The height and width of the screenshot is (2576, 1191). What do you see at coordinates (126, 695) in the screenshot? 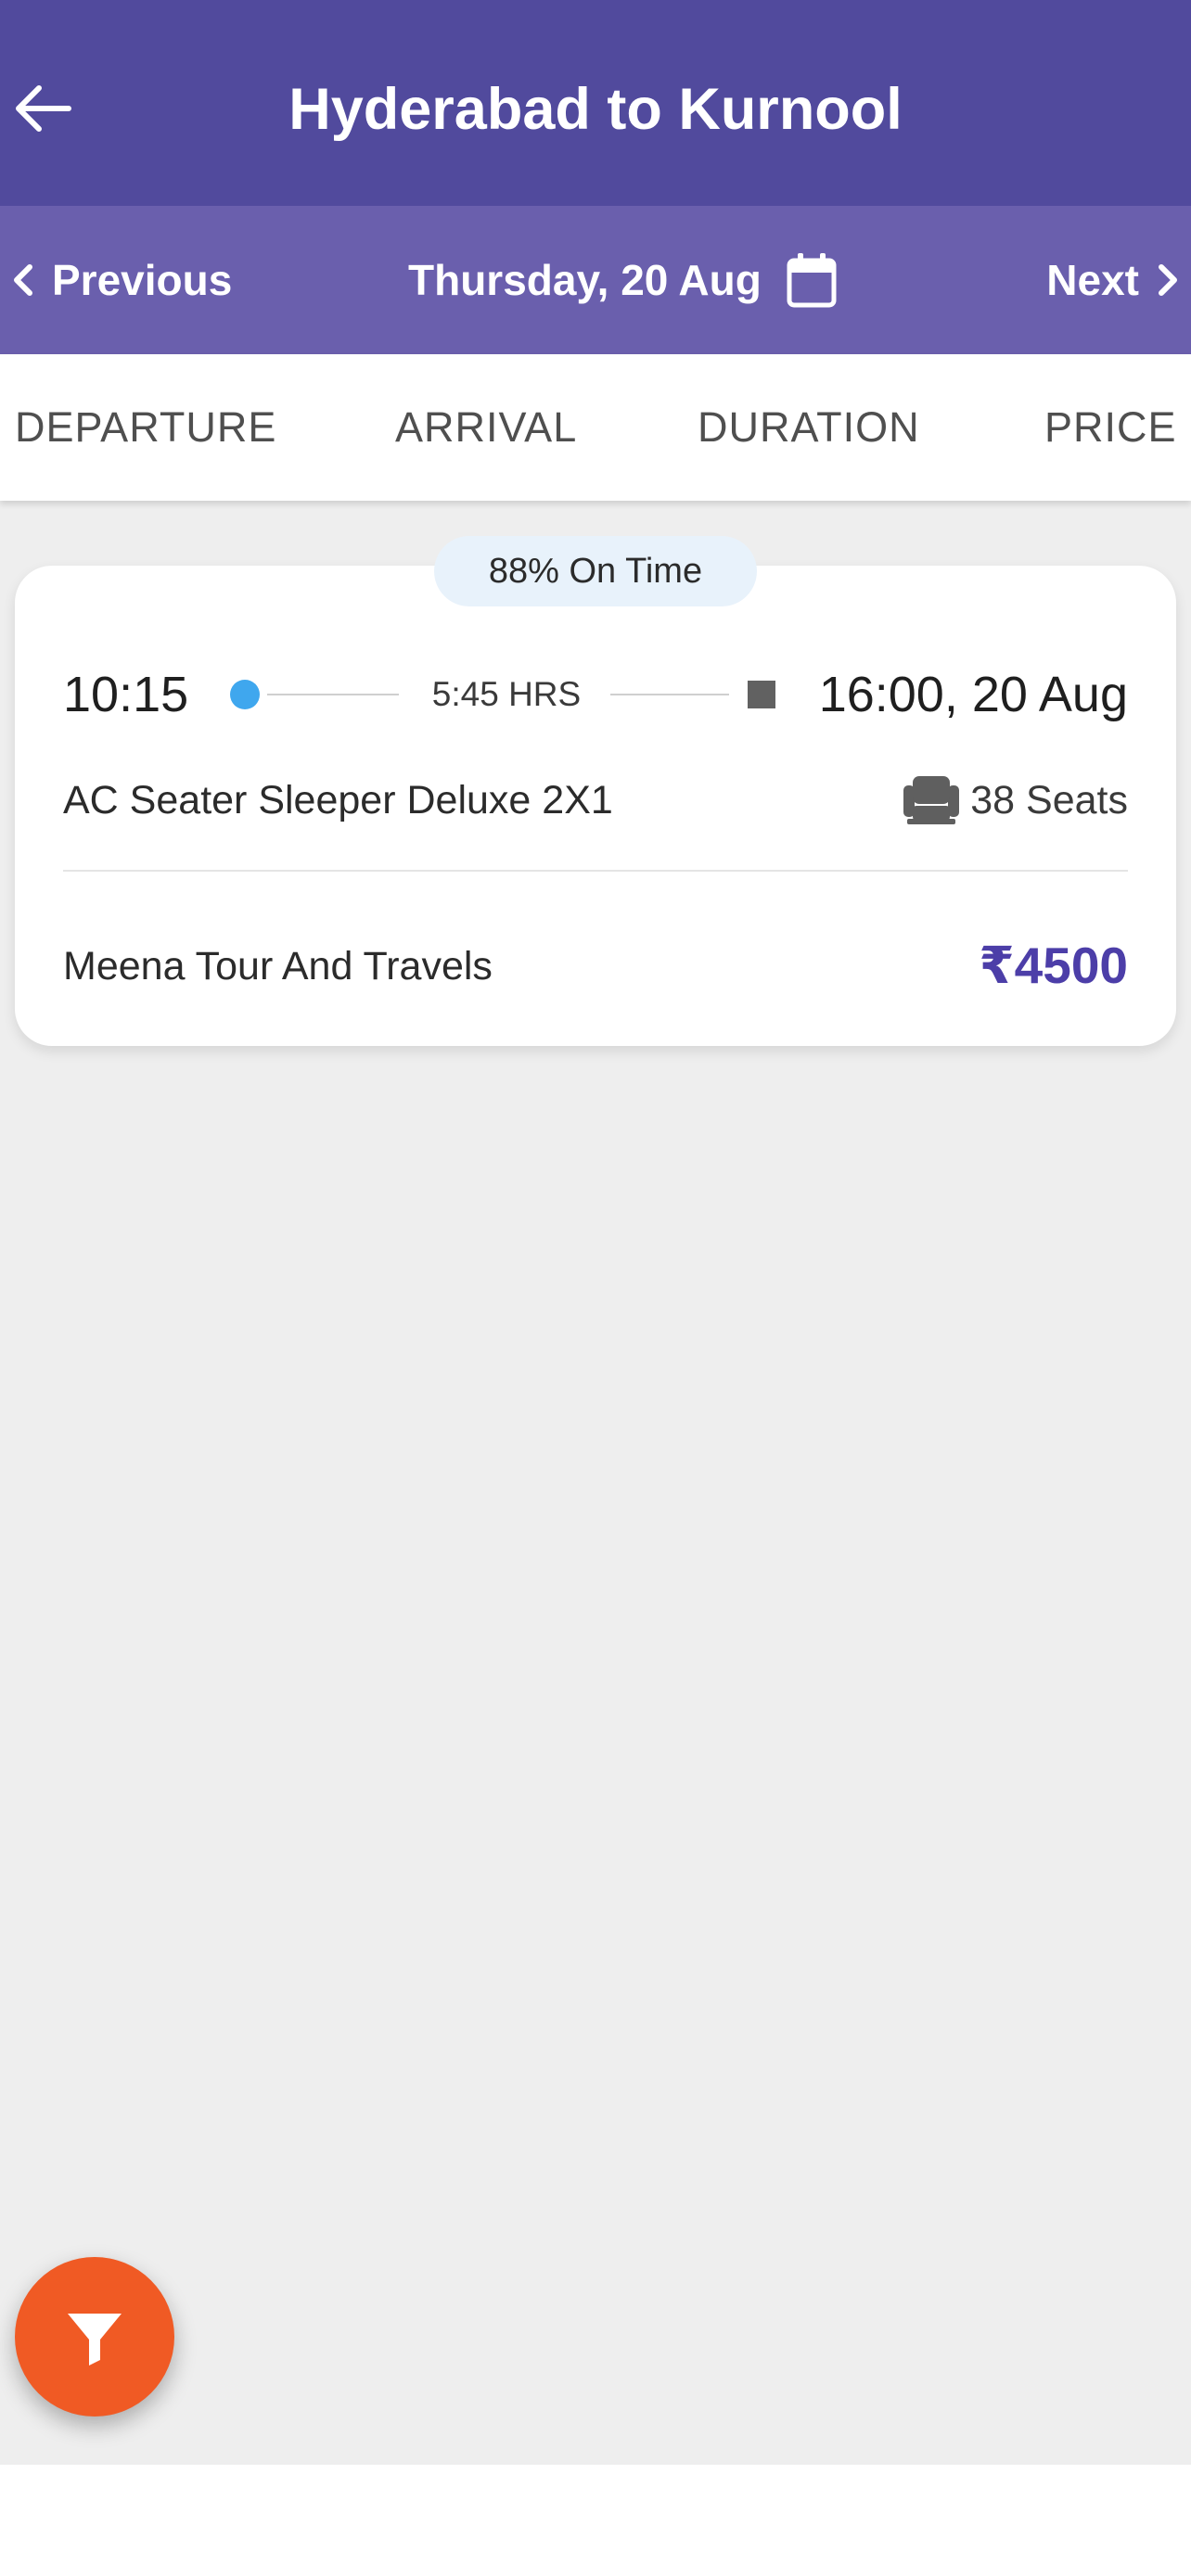
I see `departure-time: 10:15` at bounding box center [126, 695].